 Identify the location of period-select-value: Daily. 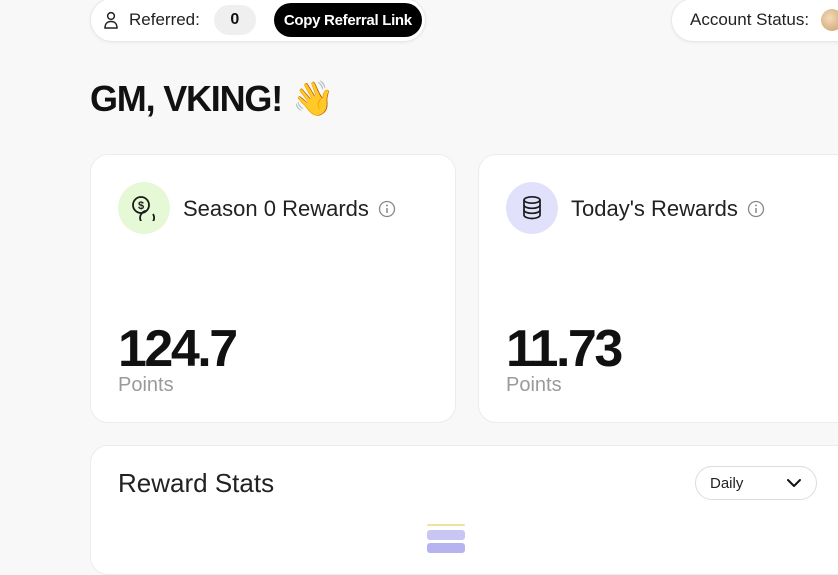
(727, 483).